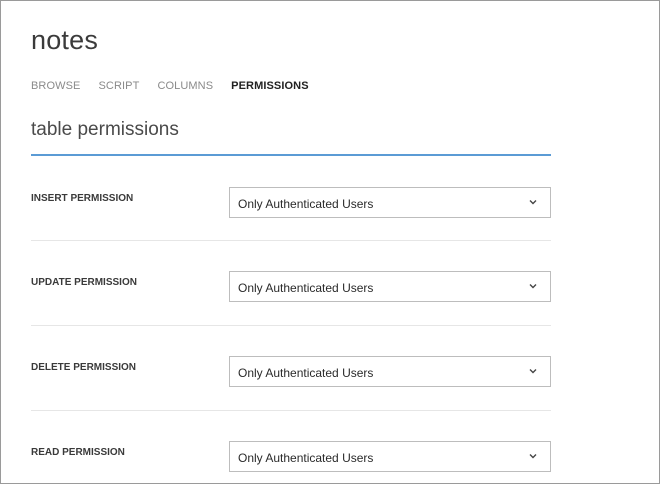 This screenshot has width=660, height=484. I want to click on delete-permission-value: Only Authenticated Users, so click(306, 373).